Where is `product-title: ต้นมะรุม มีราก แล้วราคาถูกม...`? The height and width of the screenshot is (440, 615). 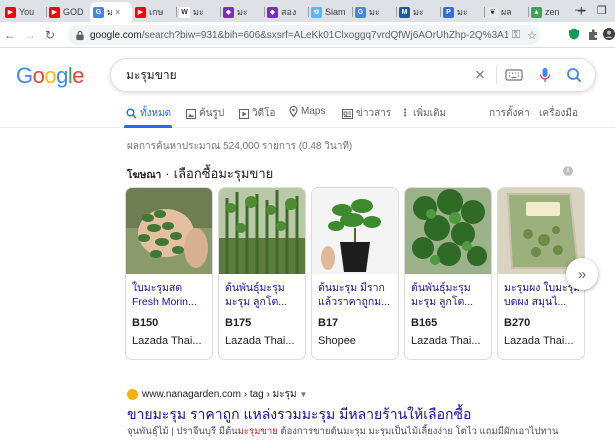
product-title: ต้นมะรุม มีราก แล้วราคาถูกม... is located at coordinates (358, 295).